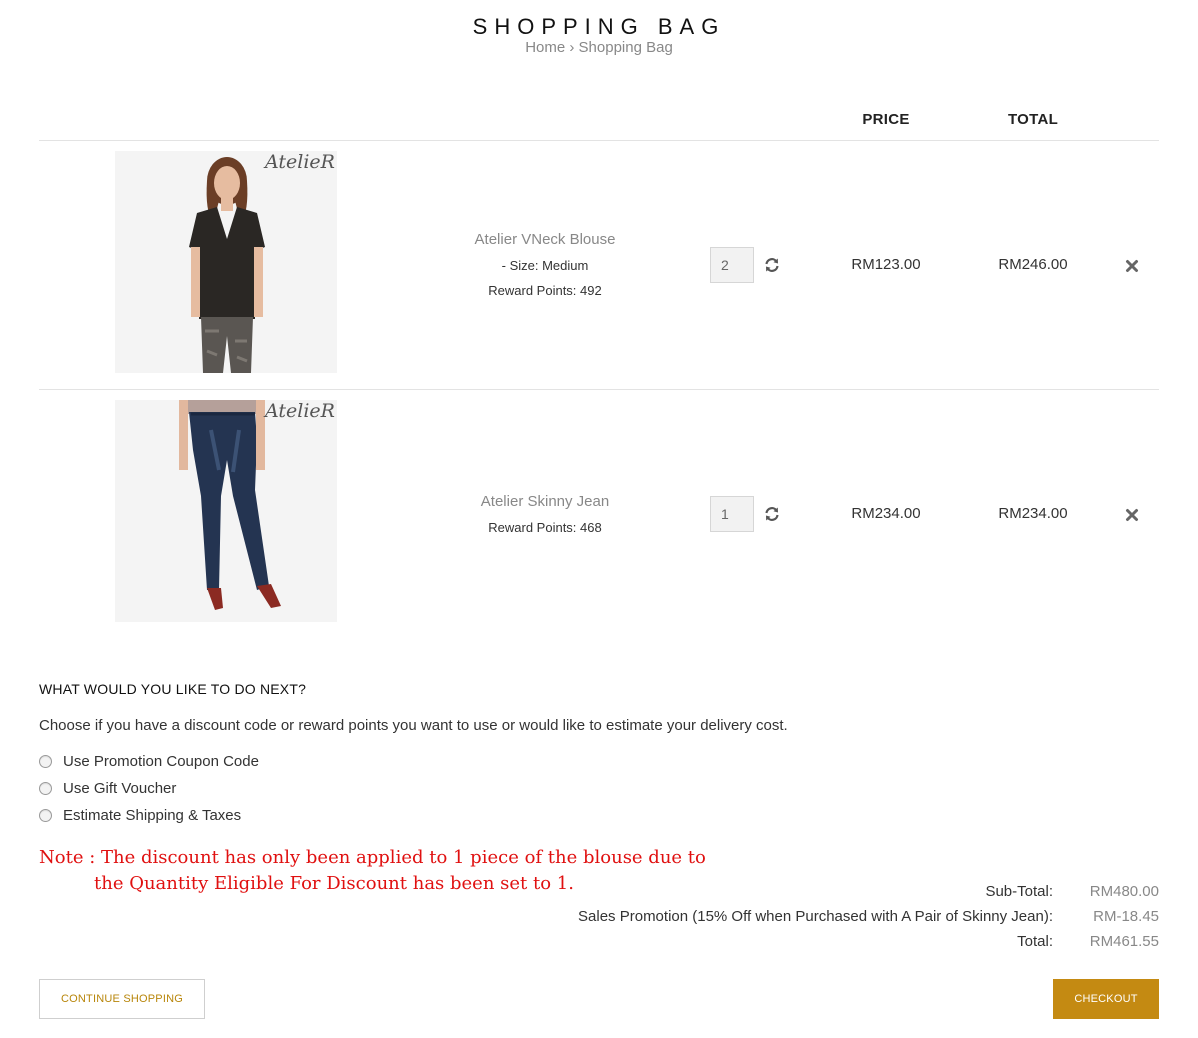 The image size is (1198, 1038). Describe the element at coordinates (173, 689) in the screenshot. I see `section-heading-next: WHAT WOULD YOU LIKE TO DO NEXT?` at that location.